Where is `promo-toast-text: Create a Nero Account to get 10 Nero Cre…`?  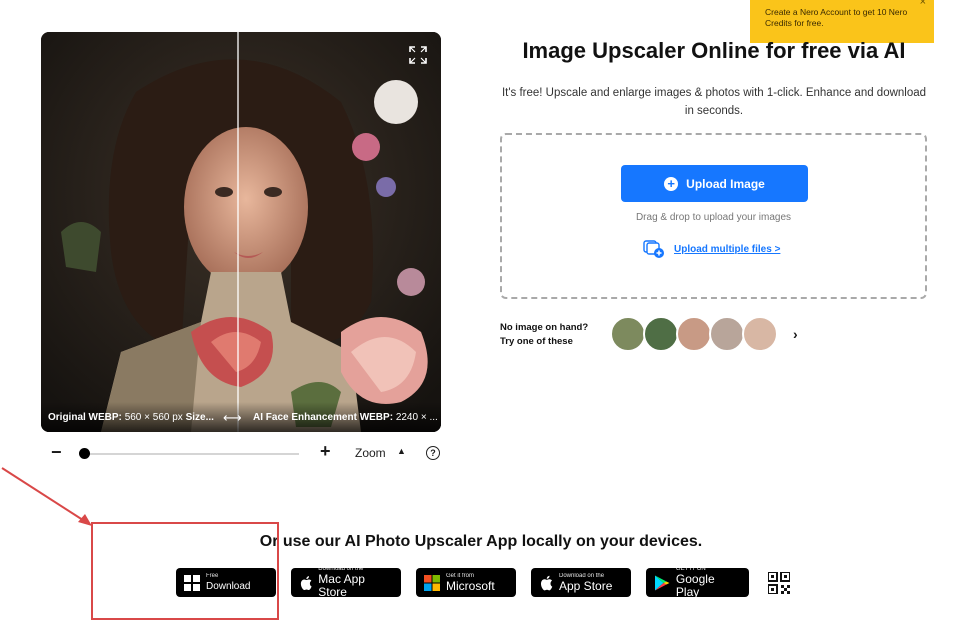
promo-toast-text: Create a Nero Account to get 10 Nero Cre… is located at coordinates (836, 17).